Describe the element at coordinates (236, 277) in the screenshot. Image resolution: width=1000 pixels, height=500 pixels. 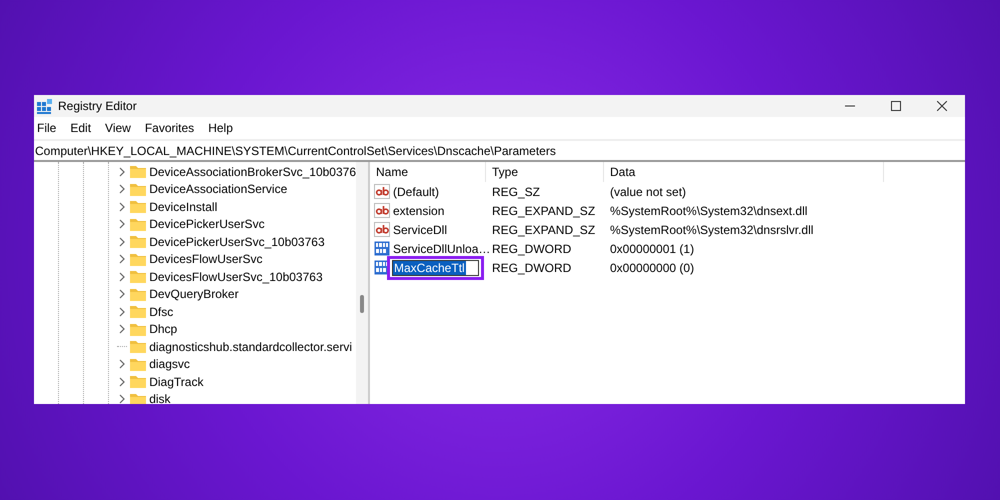
I see `tree-item: DevicesFlowUserSvc_10b03763` at that location.